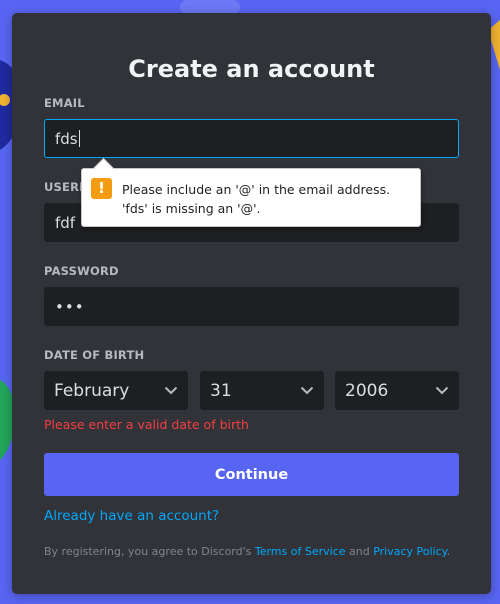 Image resolution: width=500 pixels, height=604 pixels. I want to click on month-select: February, so click(116, 390).